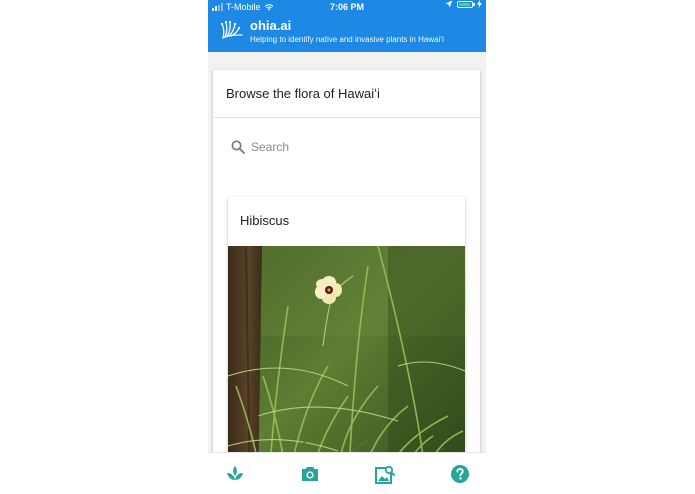  I want to click on nav-camera-button, so click(310, 474).